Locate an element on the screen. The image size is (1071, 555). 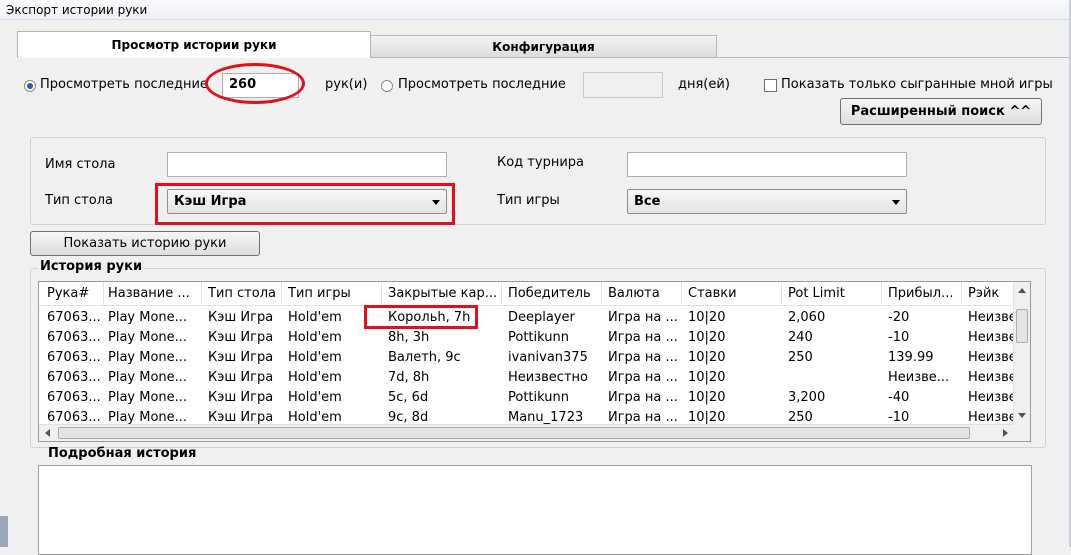
game-type-label: Тип игры is located at coordinates (528, 200).